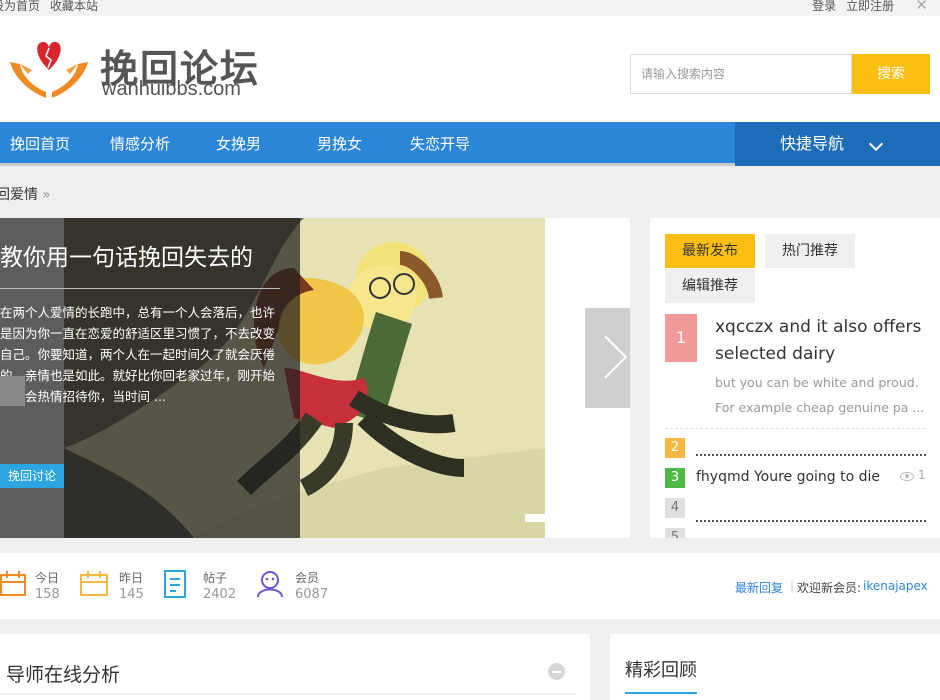 This screenshot has width=940, height=700. I want to click on top-bar: 设为首页 收藏本站 登录 立即注册 ✕, so click(470, 8).